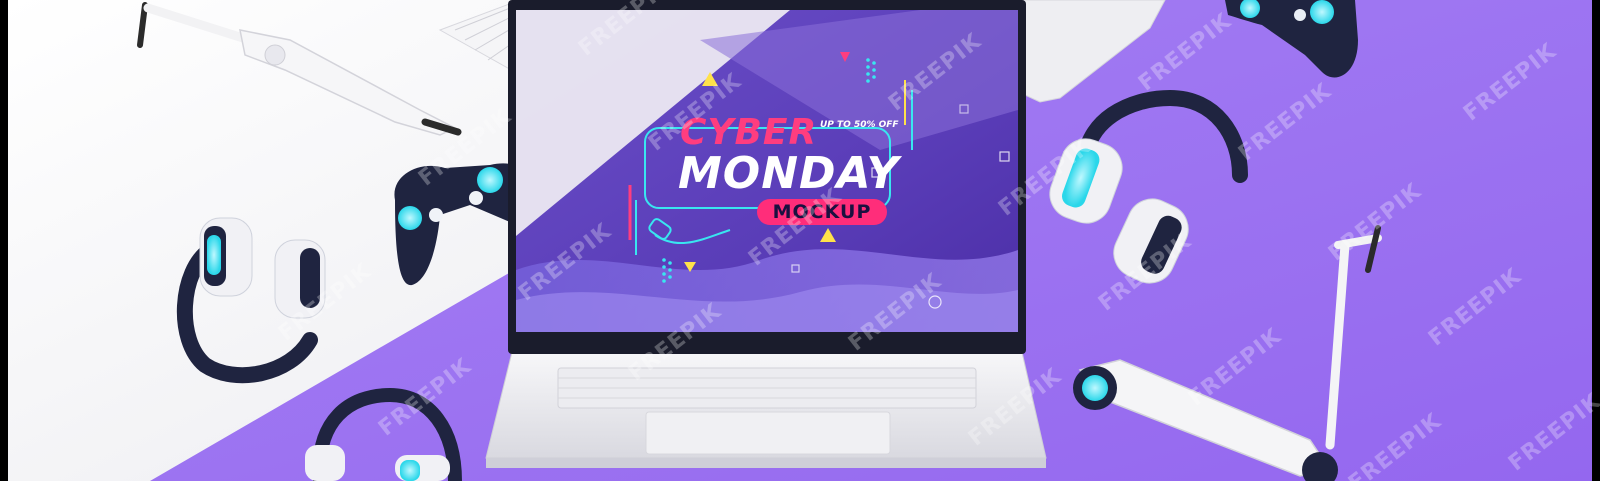 This screenshot has height=481, width=1600. What do you see at coordinates (859, 125) in the screenshot?
I see `offer-text: UP TO 50% OFF` at bounding box center [859, 125].